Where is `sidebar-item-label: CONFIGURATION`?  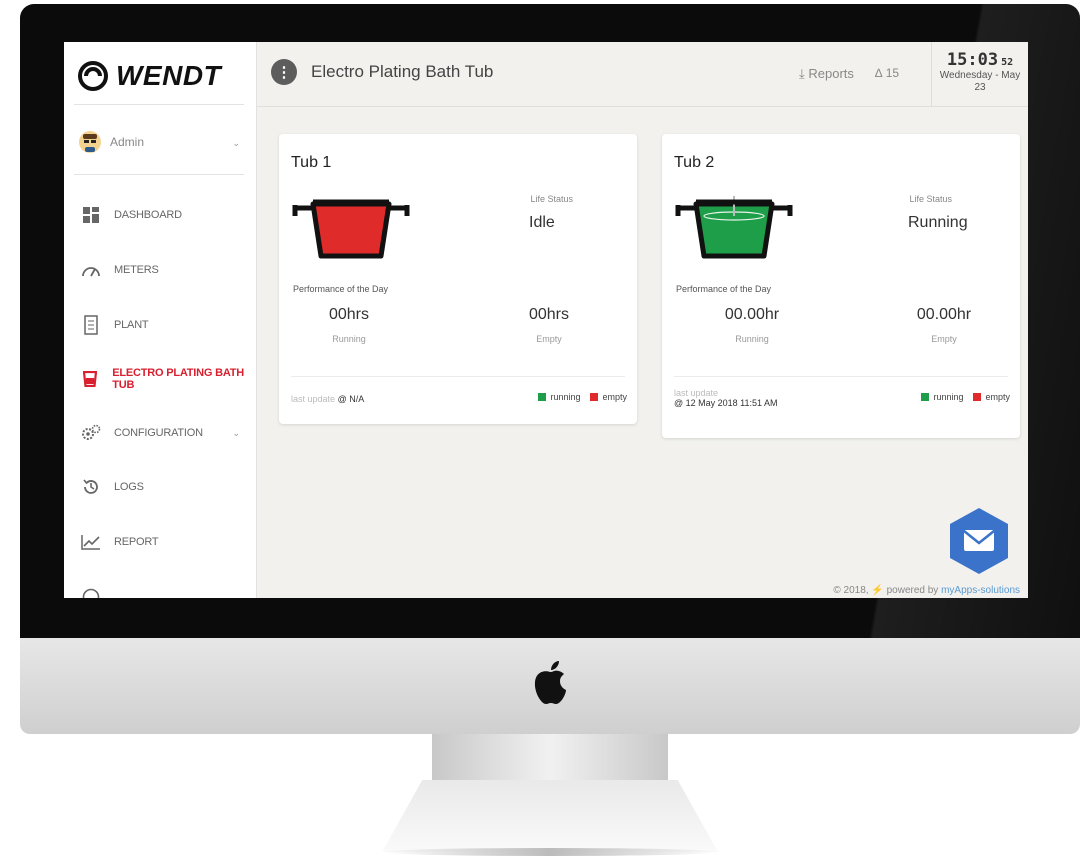
sidebar-item-label: CONFIGURATION is located at coordinates (158, 433).